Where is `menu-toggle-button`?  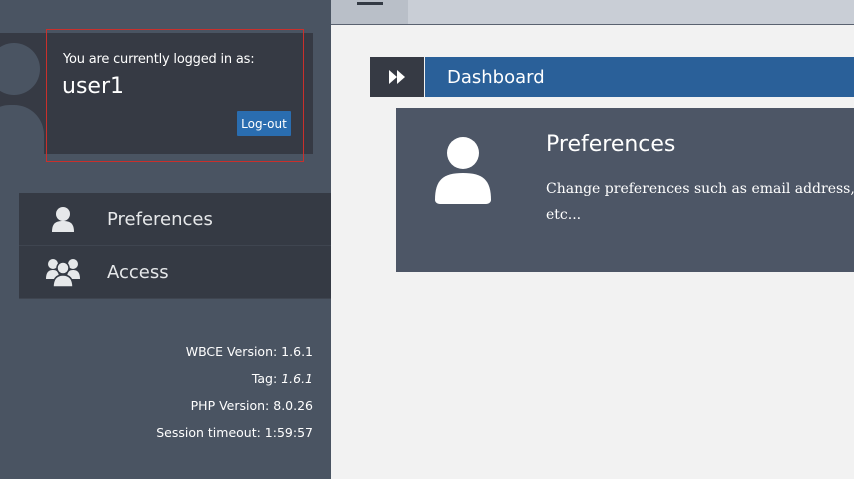
menu-toggle-button is located at coordinates (369, 12).